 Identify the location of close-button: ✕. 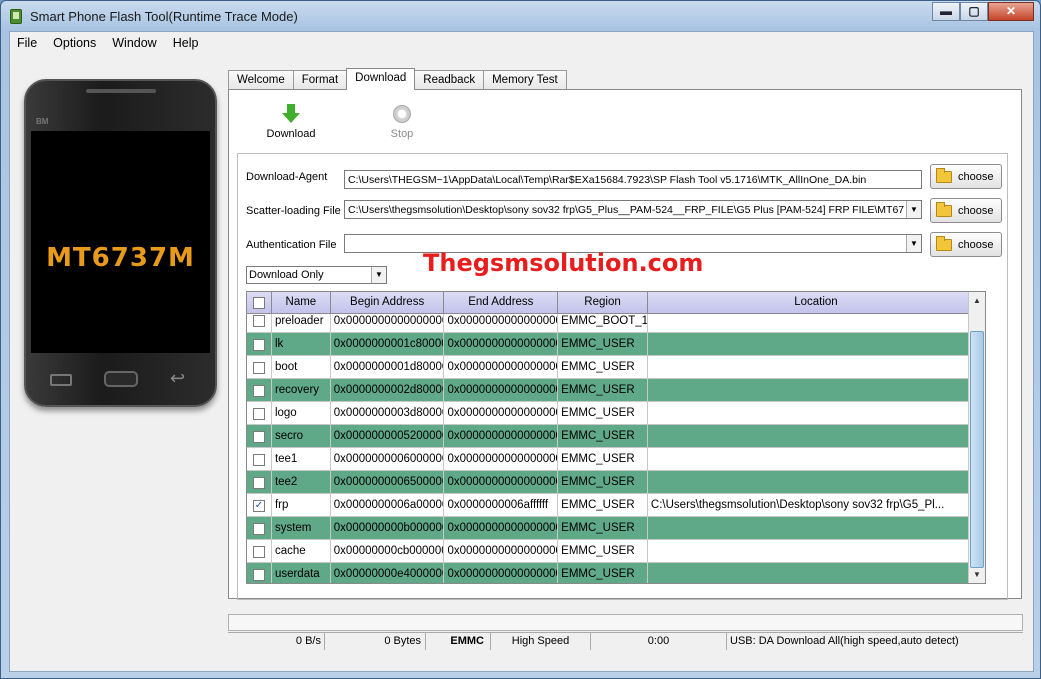
(1011, 11).